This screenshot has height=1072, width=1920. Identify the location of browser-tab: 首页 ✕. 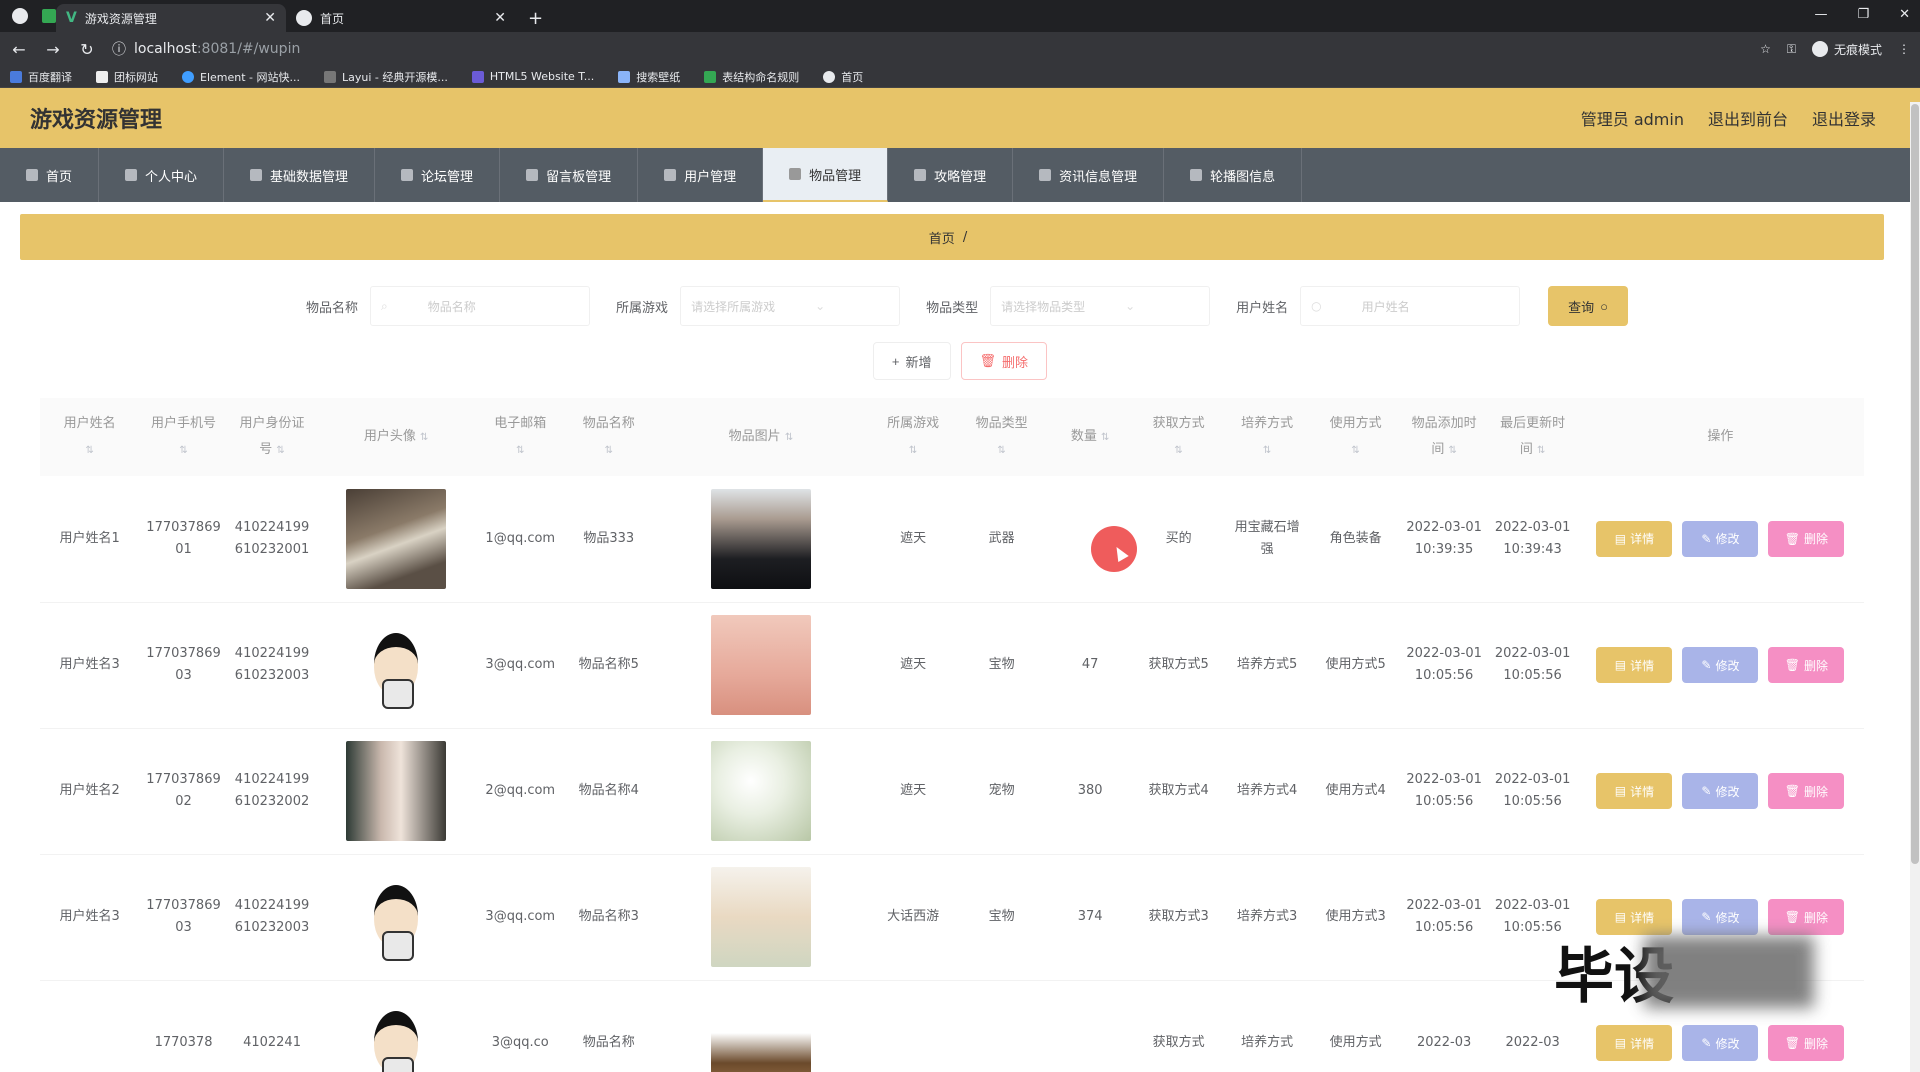
(401, 18).